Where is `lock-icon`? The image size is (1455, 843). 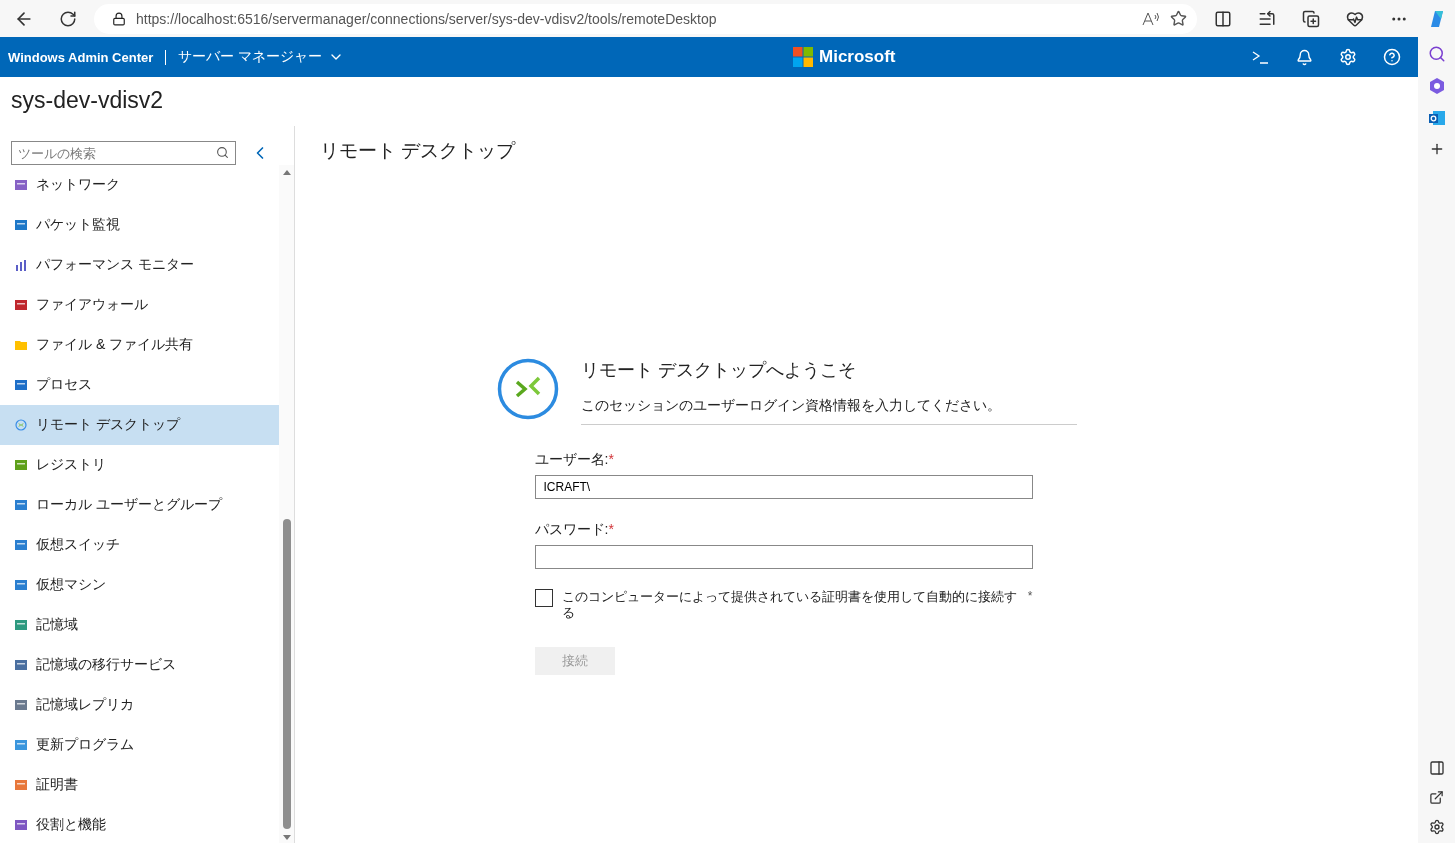
lock-icon is located at coordinates (119, 18).